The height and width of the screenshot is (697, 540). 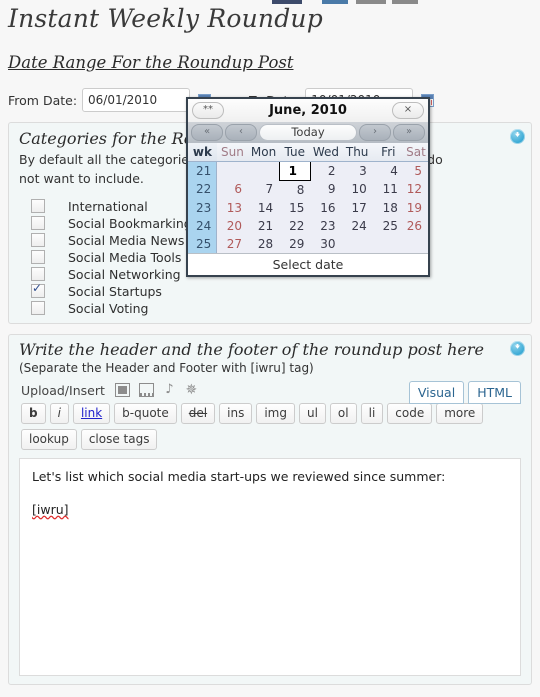 What do you see at coordinates (263, 207) in the screenshot?
I see `datepicker-day: 14` at bounding box center [263, 207].